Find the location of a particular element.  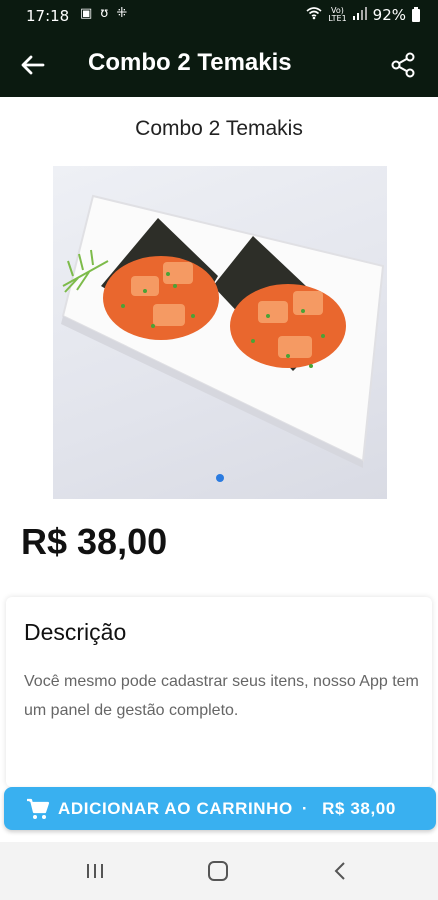

notification-icons: ▣ ʊ ⁜ is located at coordinates (103, 13).